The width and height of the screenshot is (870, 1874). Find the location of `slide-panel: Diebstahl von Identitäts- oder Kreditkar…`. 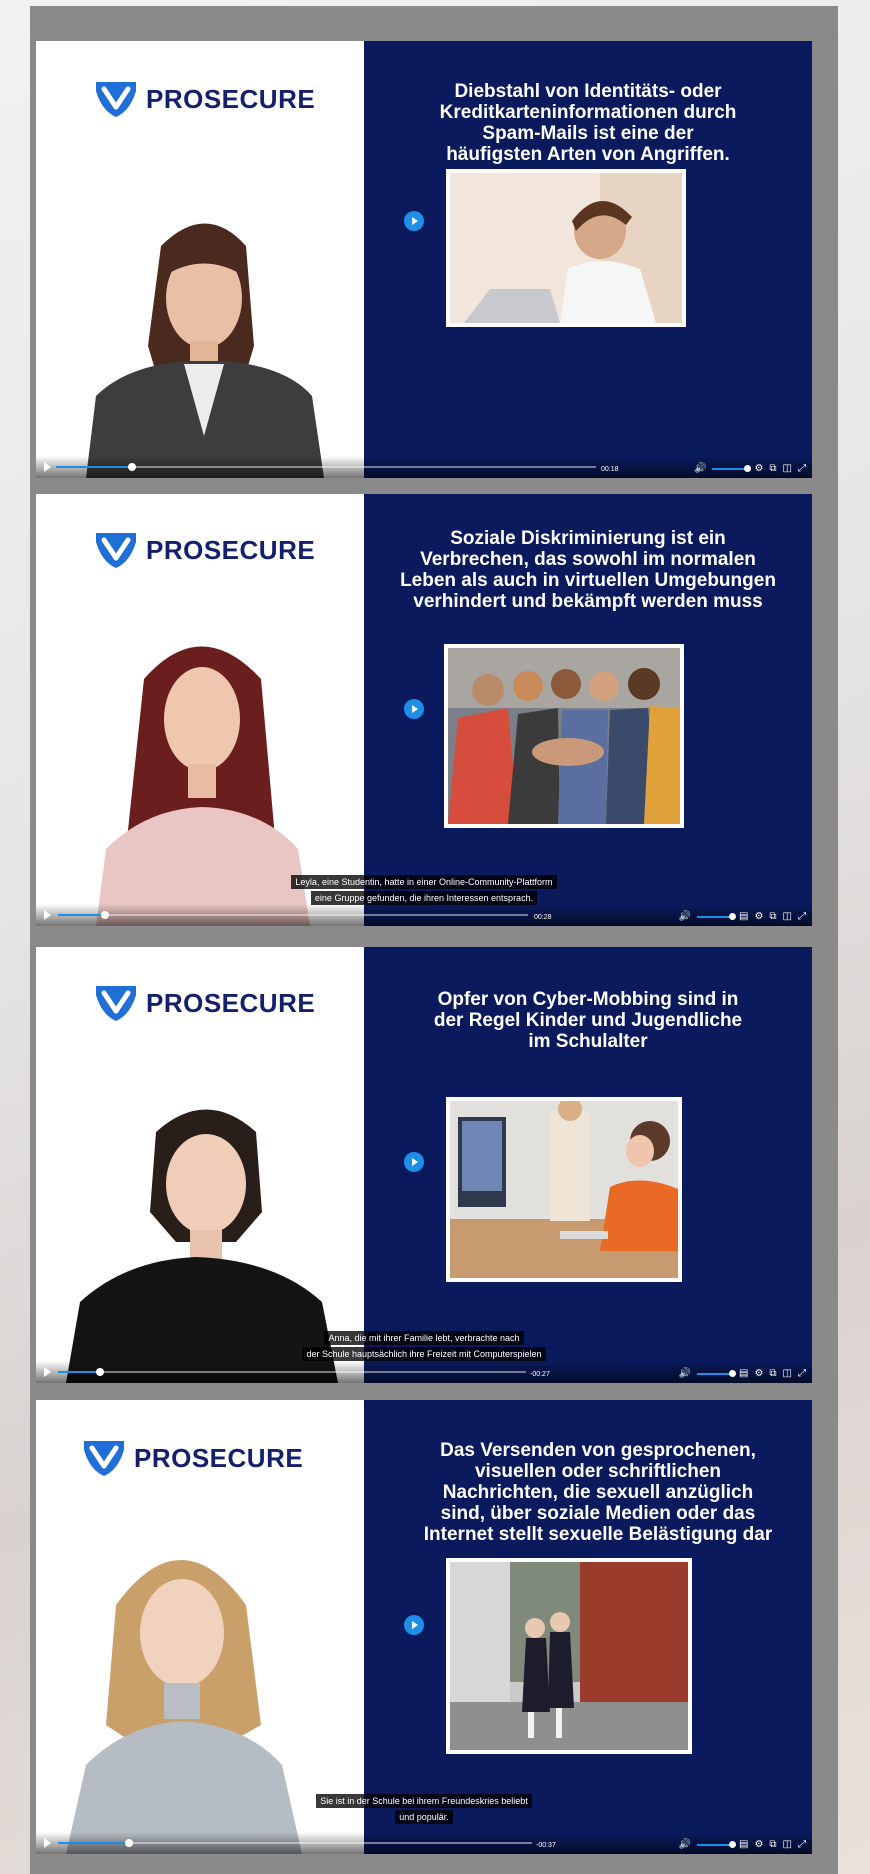

slide-panel: Diebstahl von Identitäts- oder Kreditkar… is located at coordinates (588, 259).